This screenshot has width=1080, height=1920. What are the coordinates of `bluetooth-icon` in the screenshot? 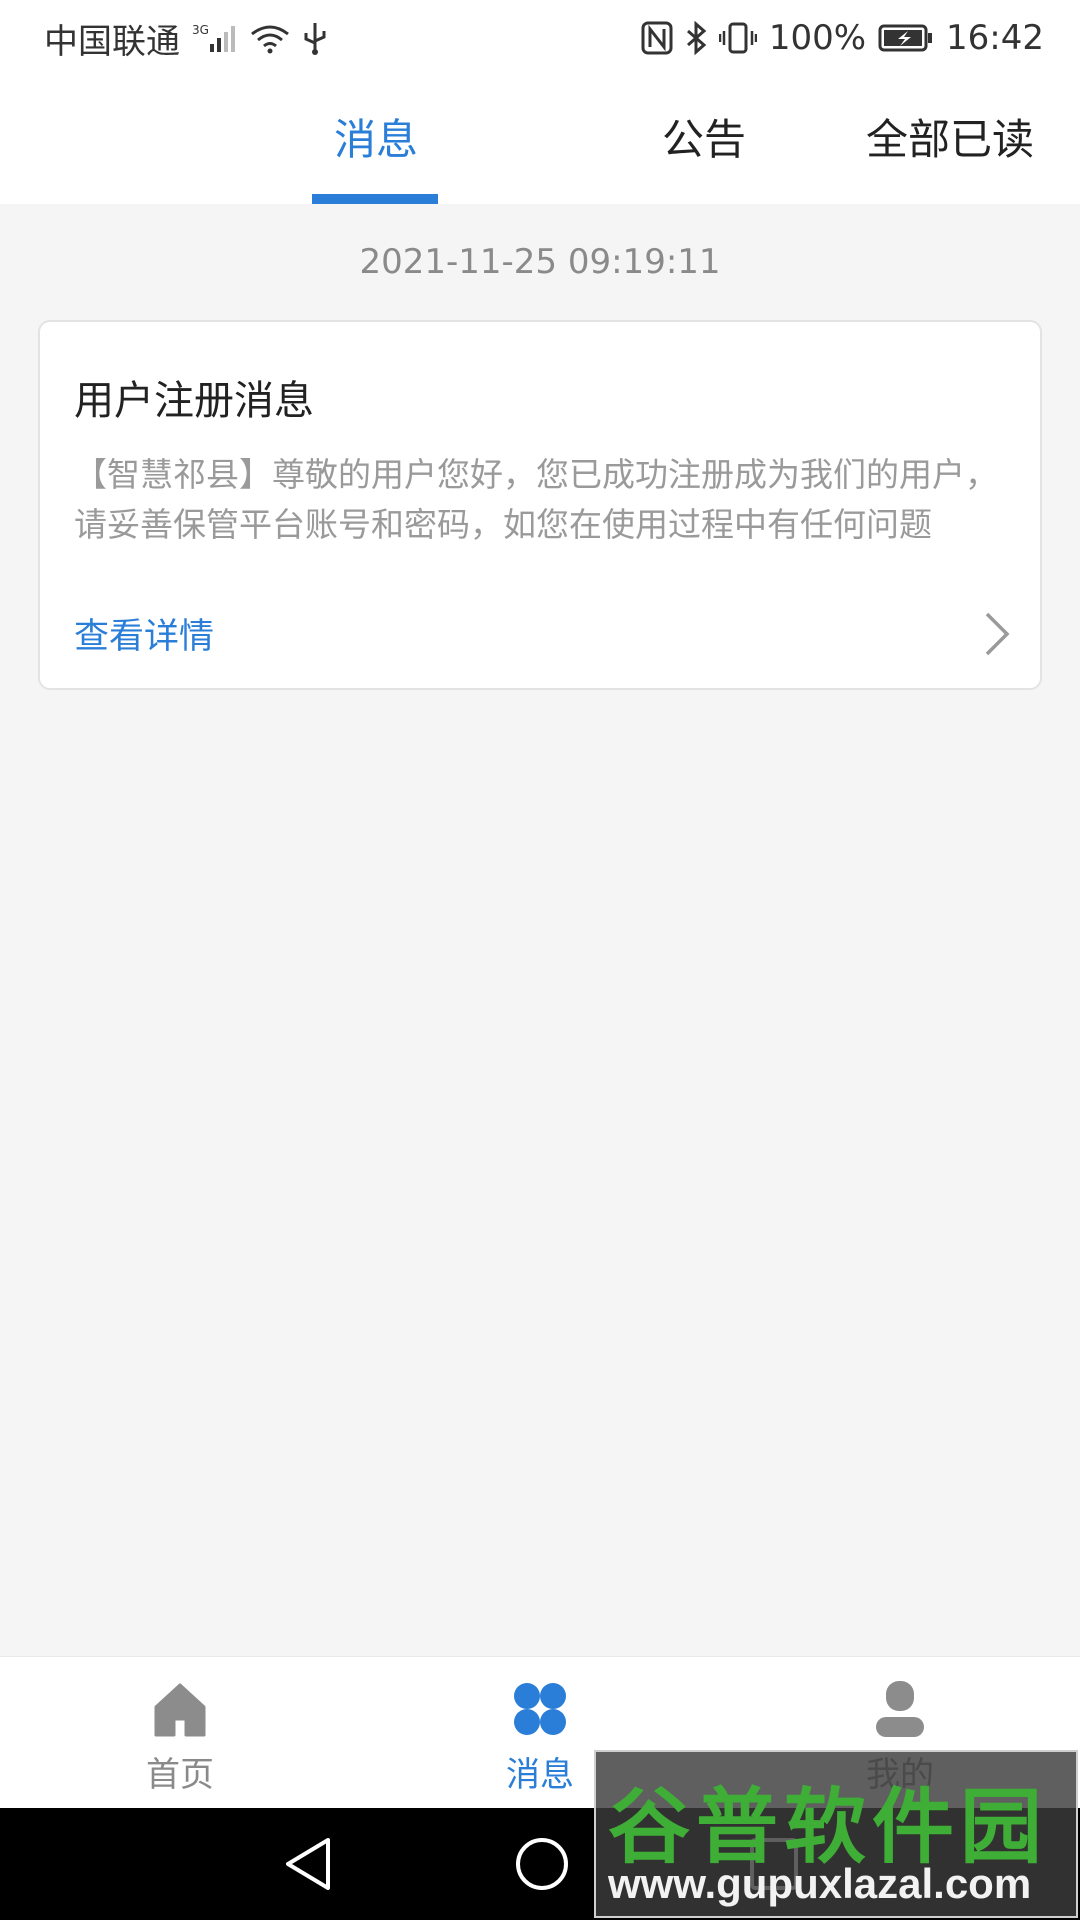 It's located at (696, 38).